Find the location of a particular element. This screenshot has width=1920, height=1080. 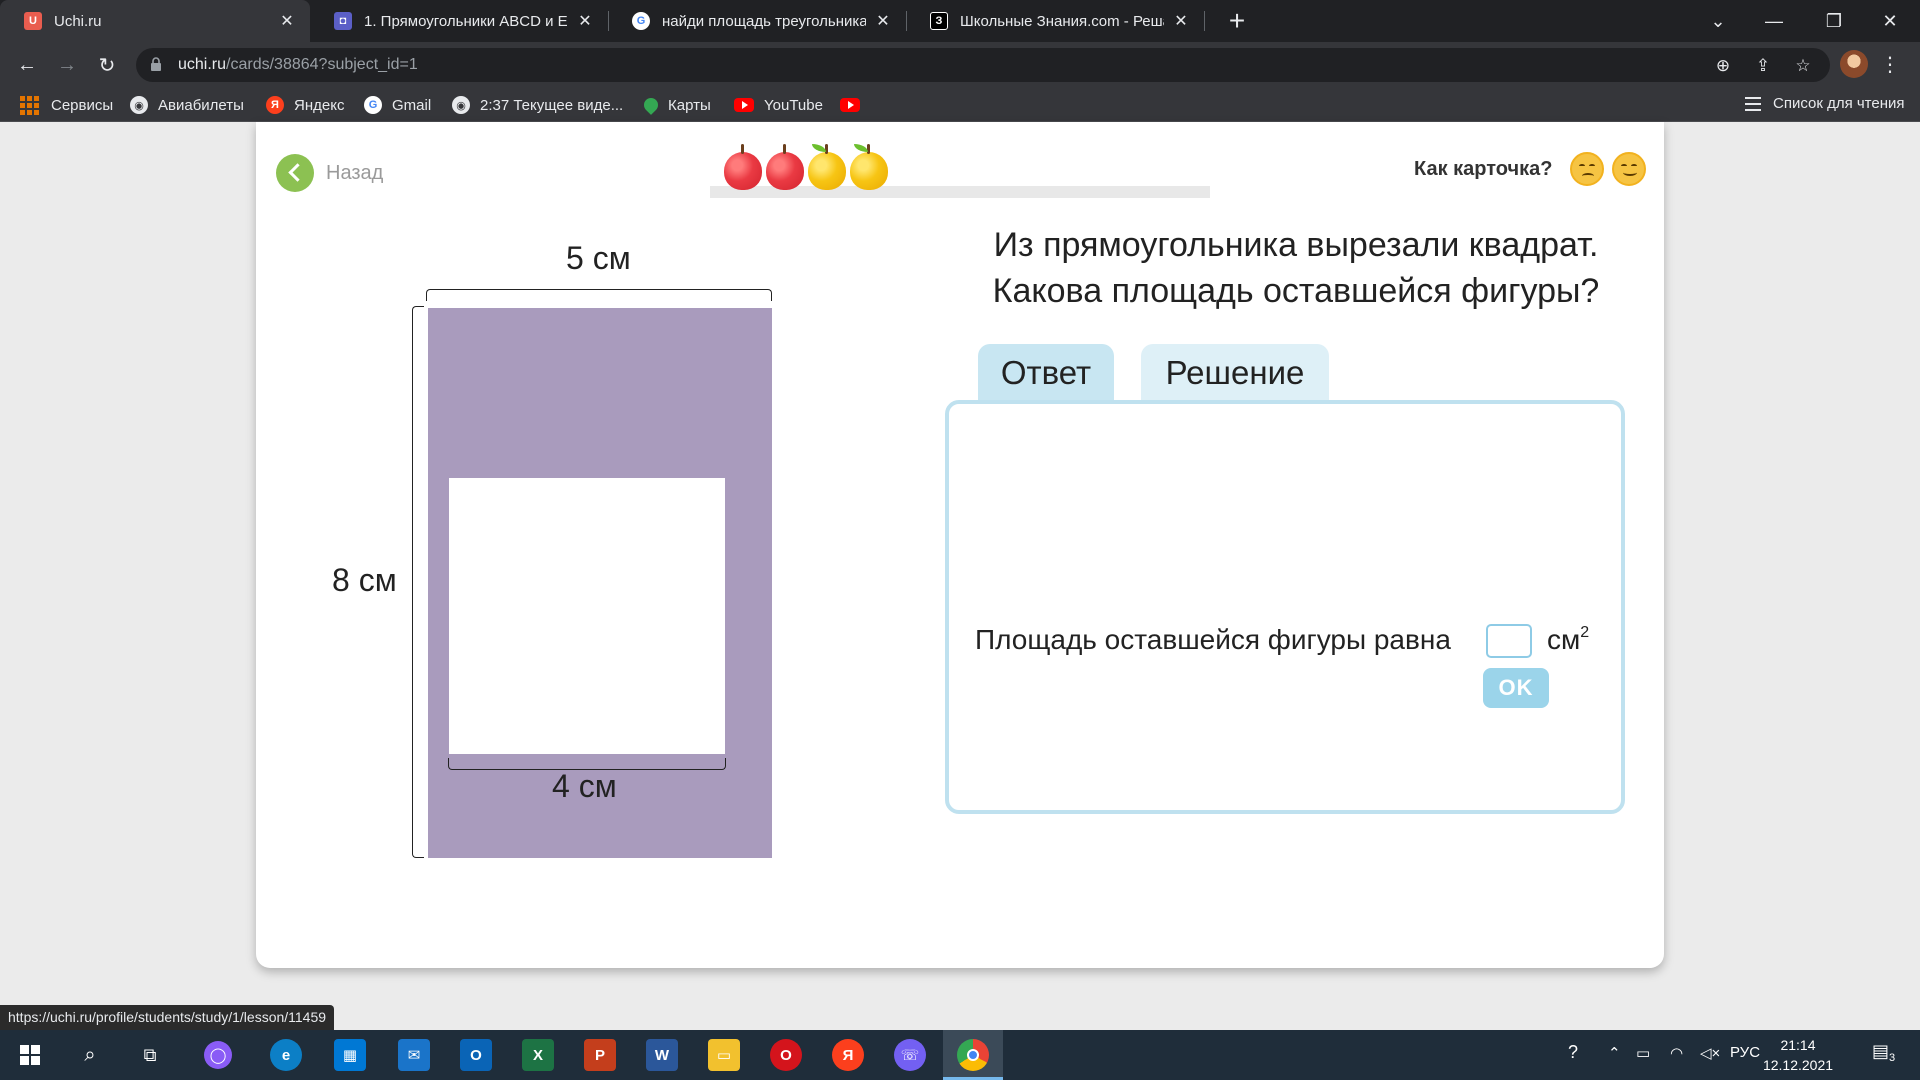

network-icon: ◠ is located at coordinates (1676, 1053).